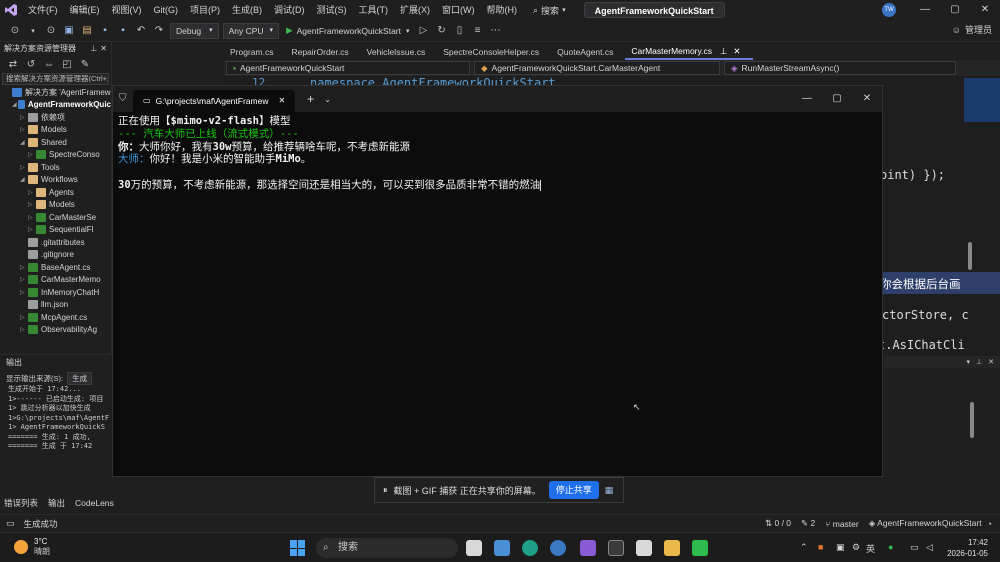 This screenshot has width=1000, height=562. What do you see at coordinates (332, 10) in the screenshot?
I see `menu-item: 测试(S)` at bounding box center [332, 10].